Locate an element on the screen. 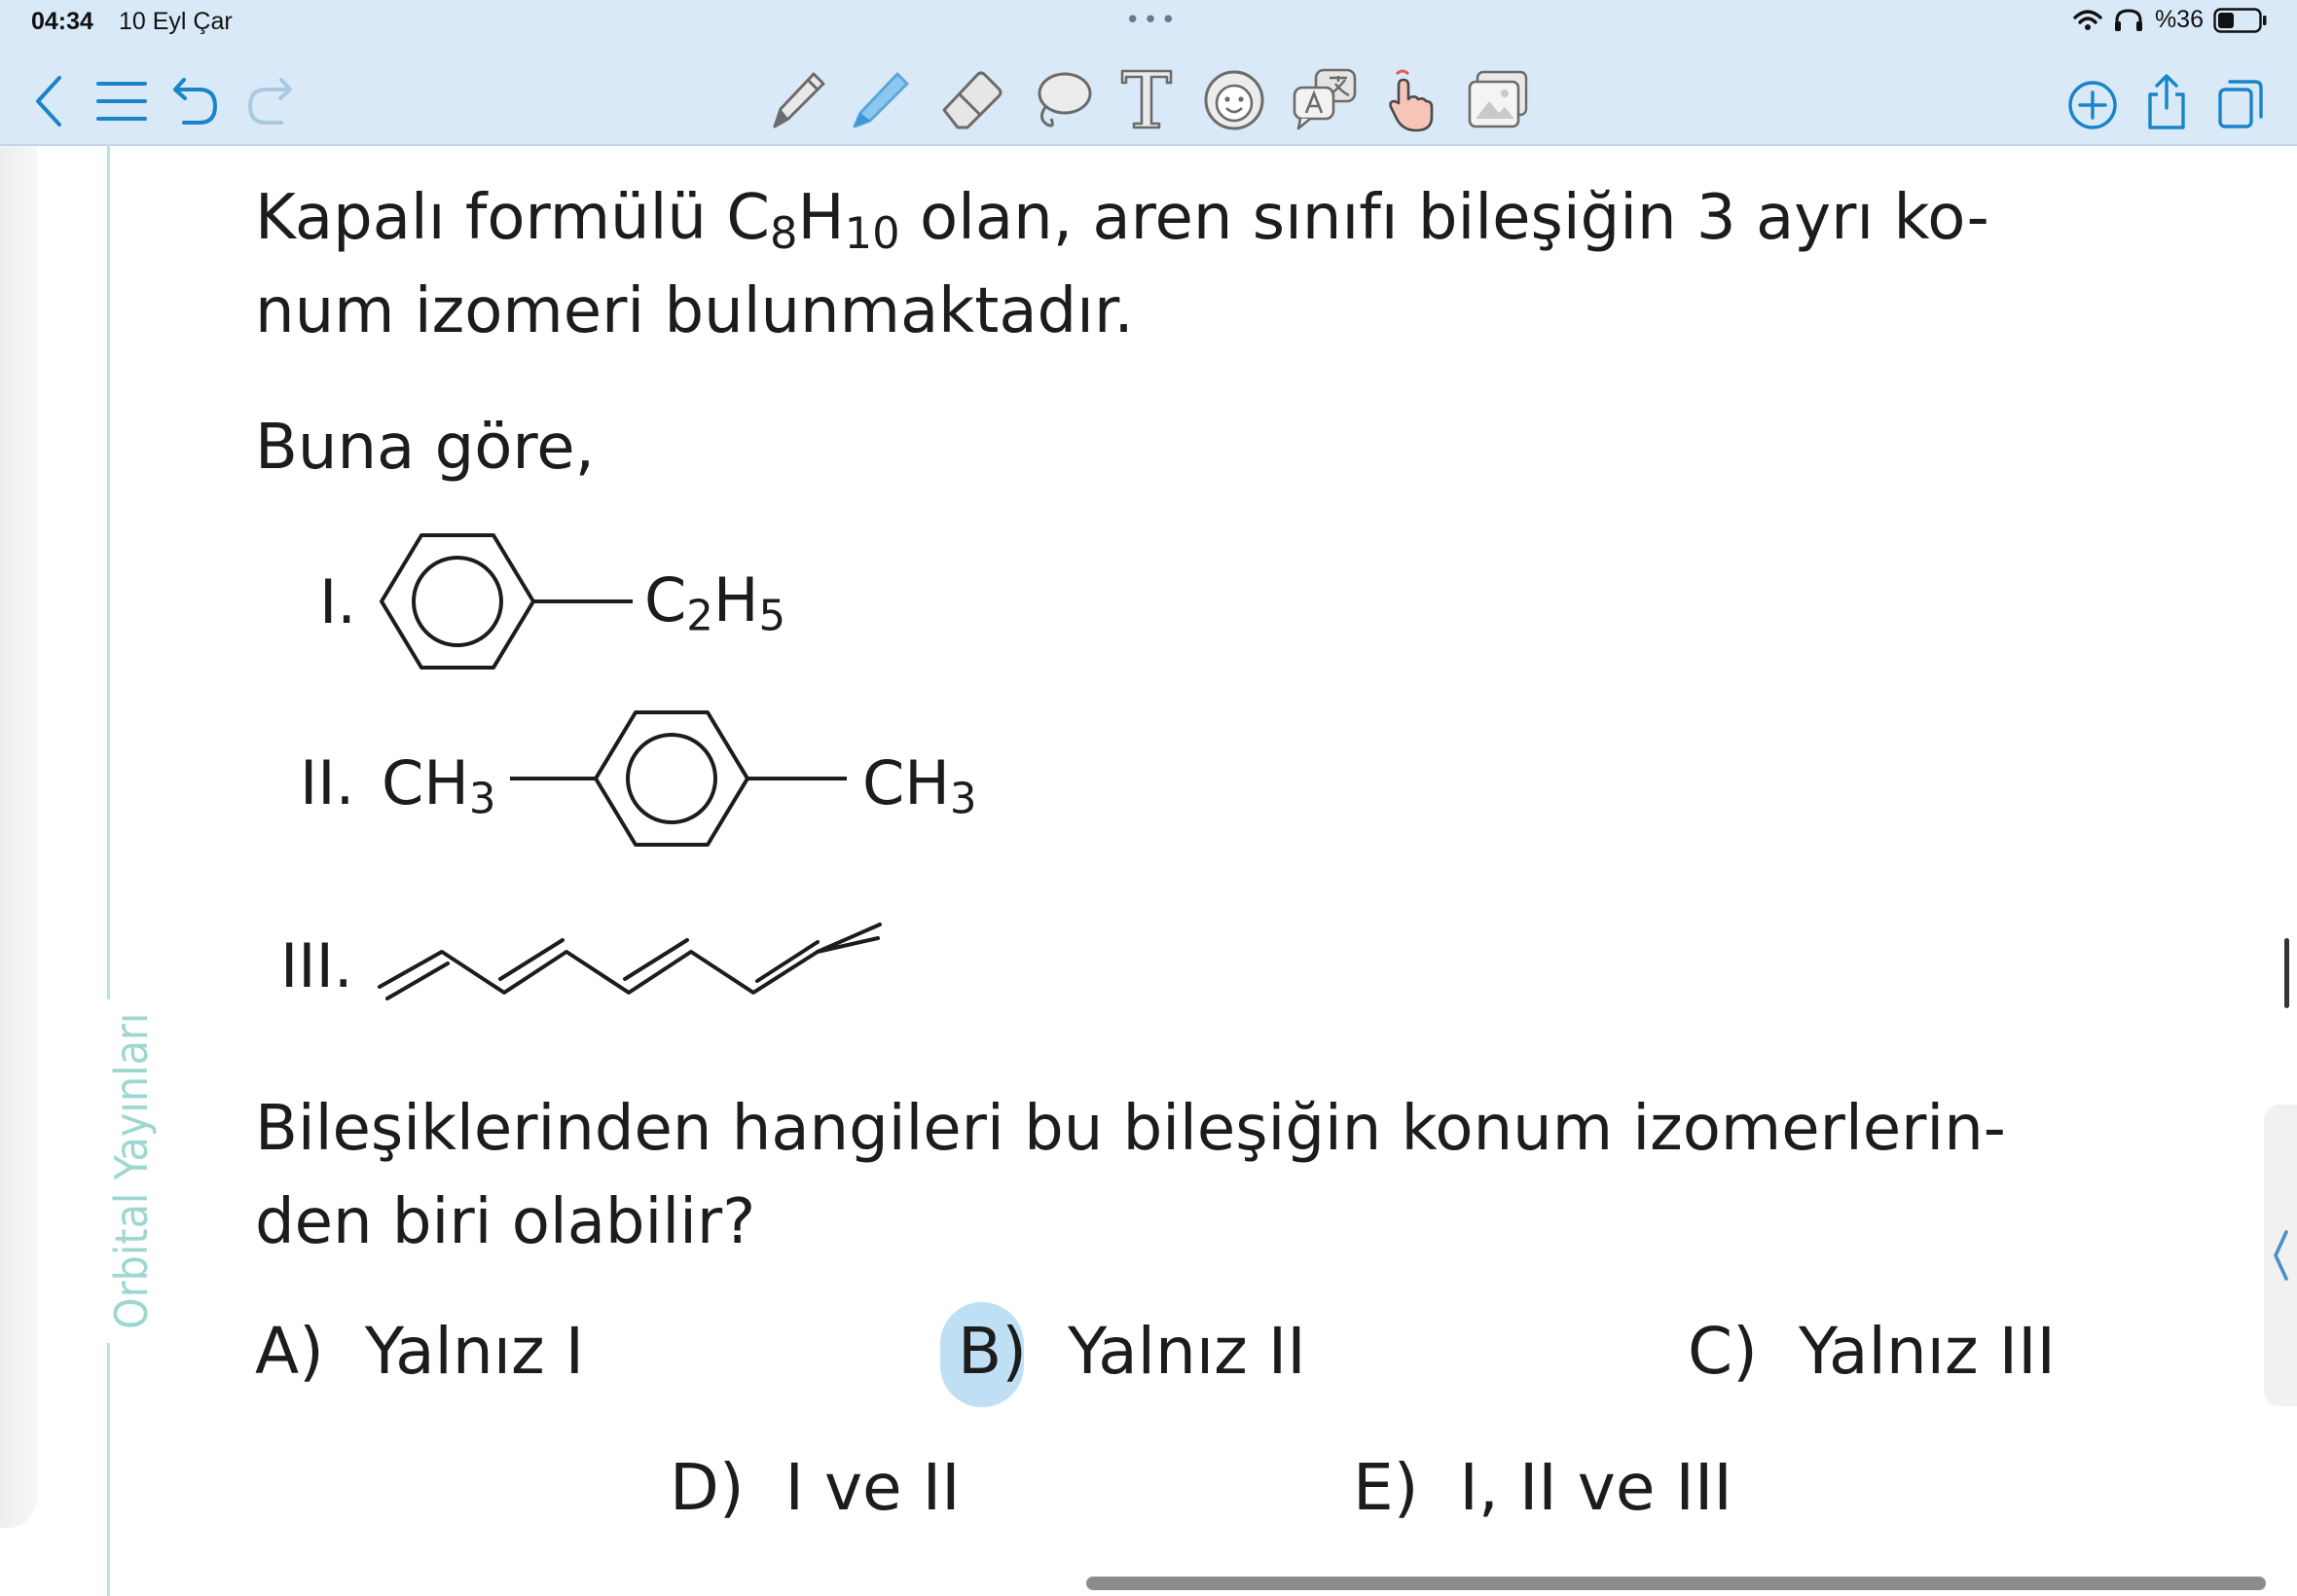 This screenshot has width=2297, height=1596. lasso-tool-button is located at coordinates (1062, 100).